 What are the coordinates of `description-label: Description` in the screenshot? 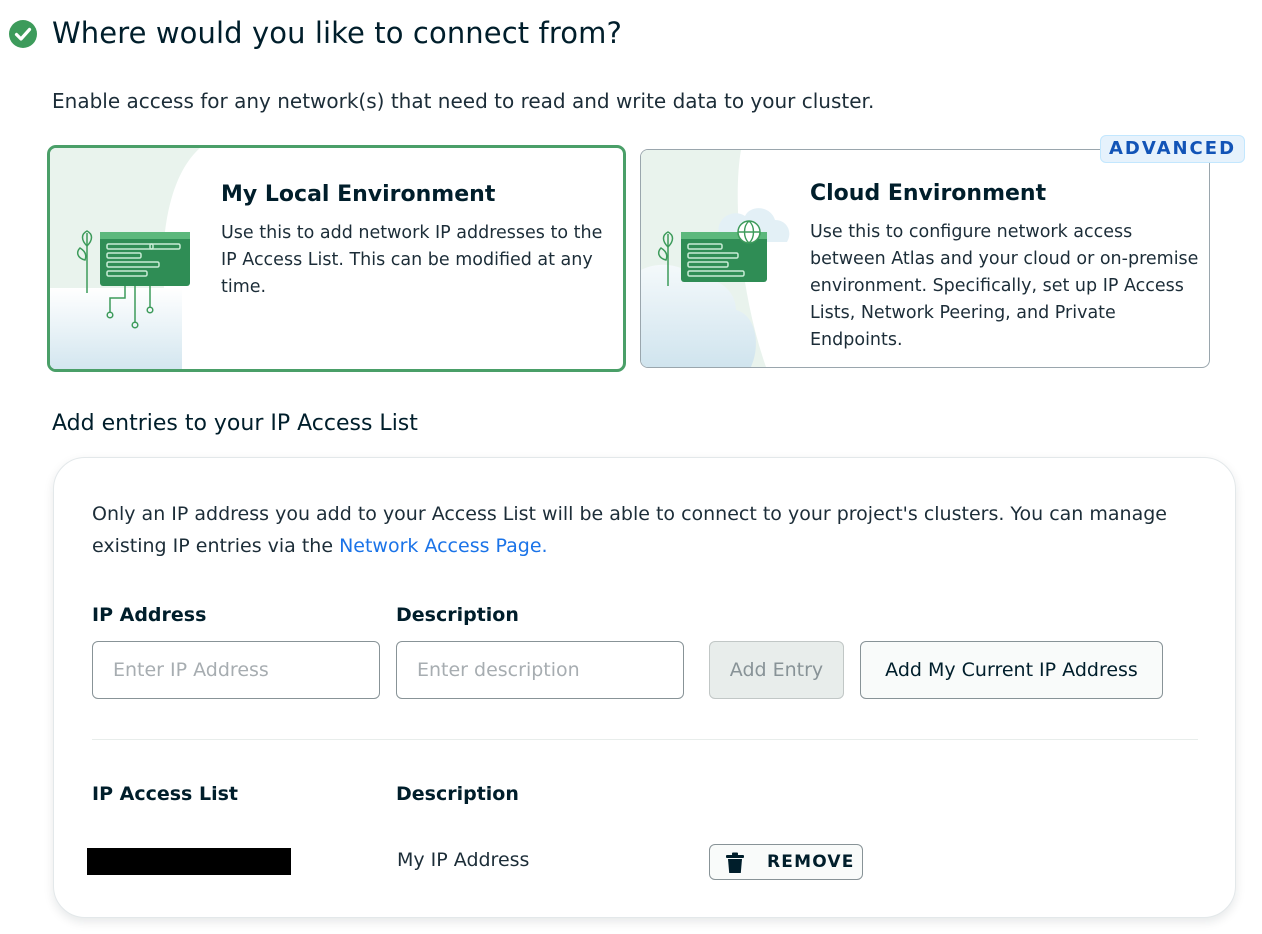 It's located at (457, 615).